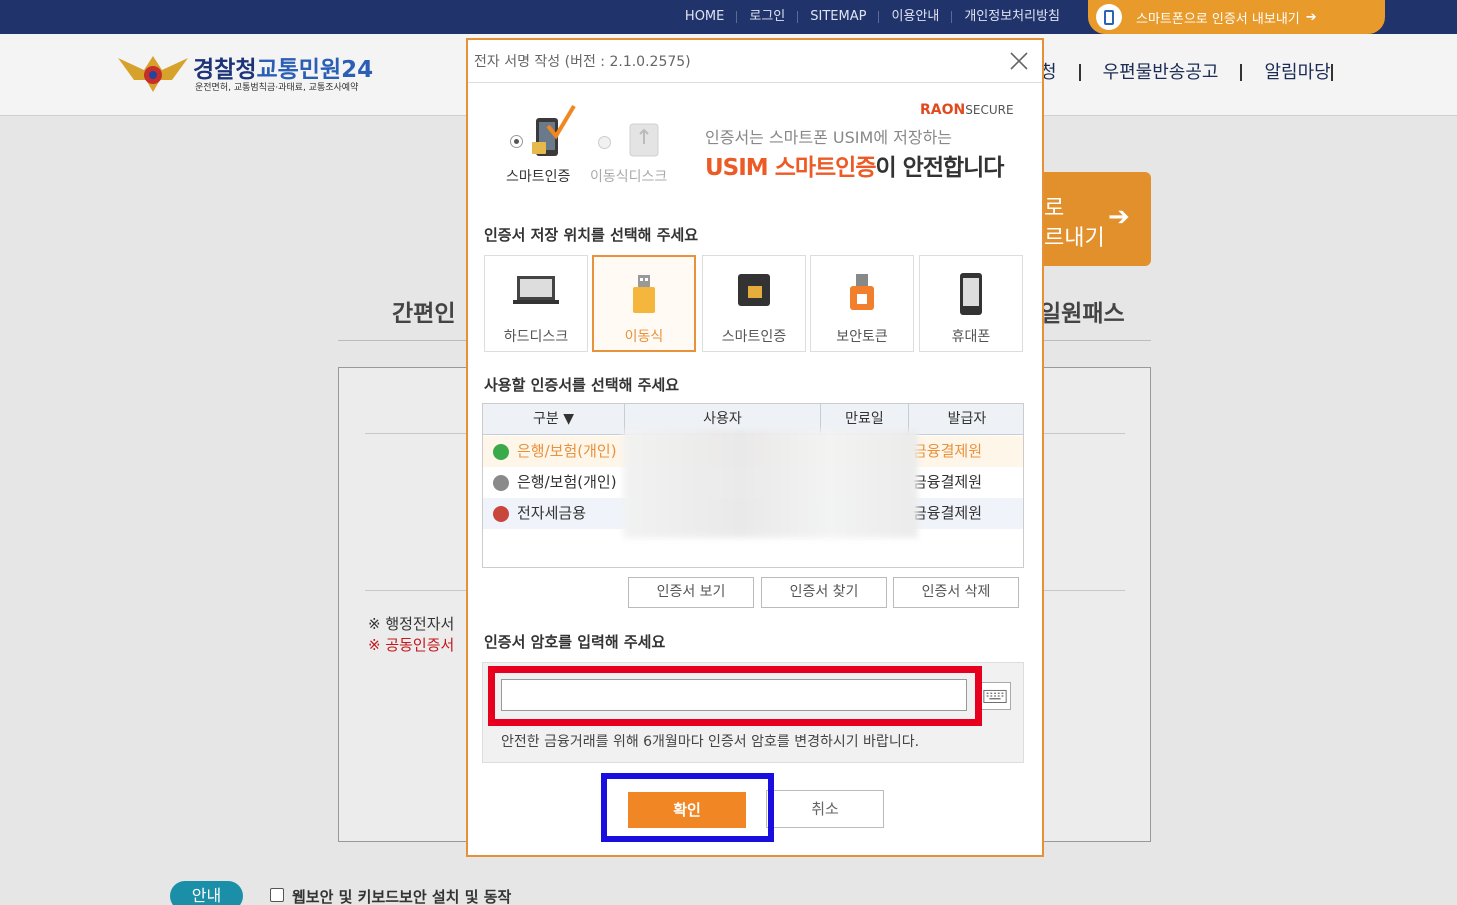 Image resolution: width=1457 pixels, height=905 pixels. I want to click on location-security-token: 보안토큰, so click(862, 303).